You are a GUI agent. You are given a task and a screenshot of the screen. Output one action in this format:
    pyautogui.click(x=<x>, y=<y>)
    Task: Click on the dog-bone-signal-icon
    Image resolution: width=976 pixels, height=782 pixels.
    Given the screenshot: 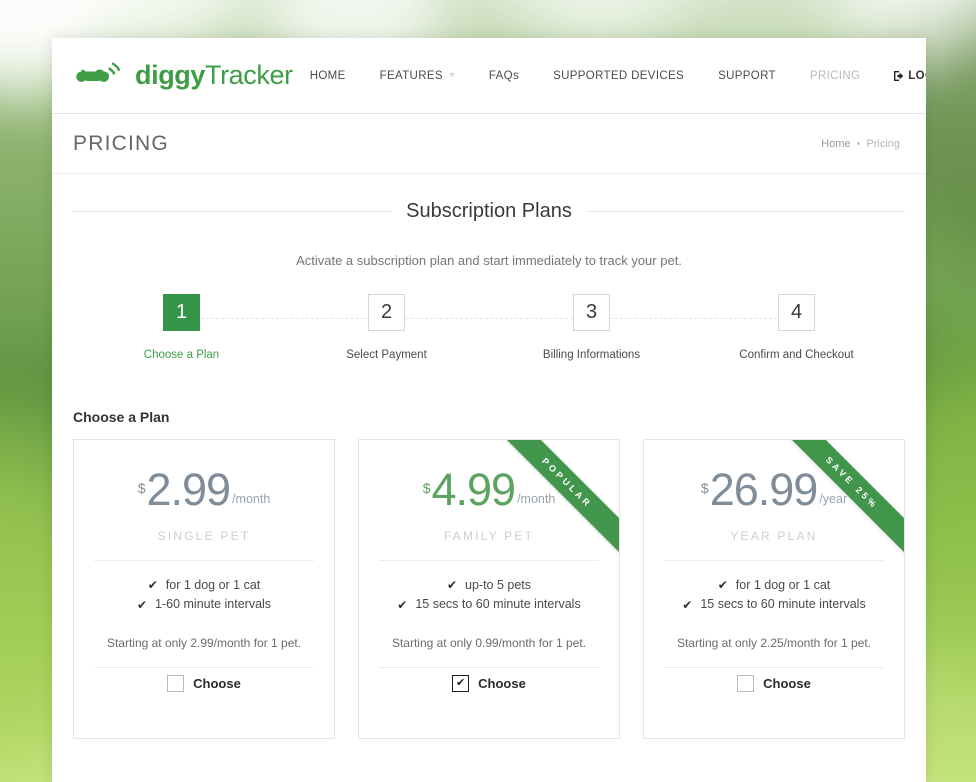 What is the action you would take?
    pyautogui.click(x=101, y=76)
    